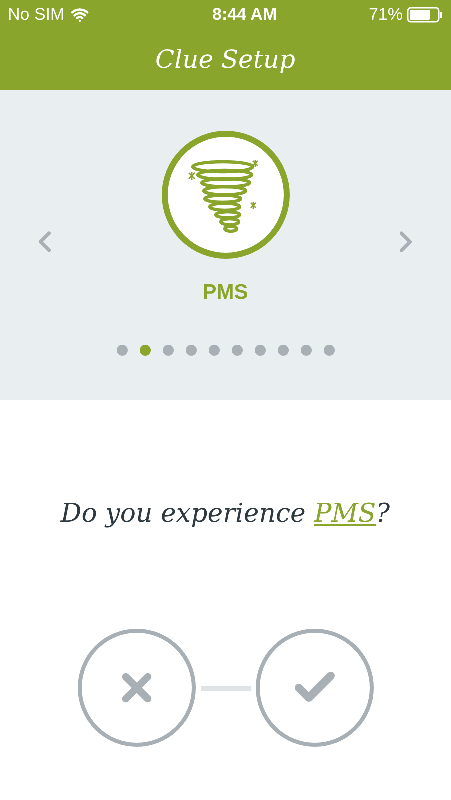  Describe the element at coordinates (315, 688) in the screenshot. I see `yes-button` at that location.